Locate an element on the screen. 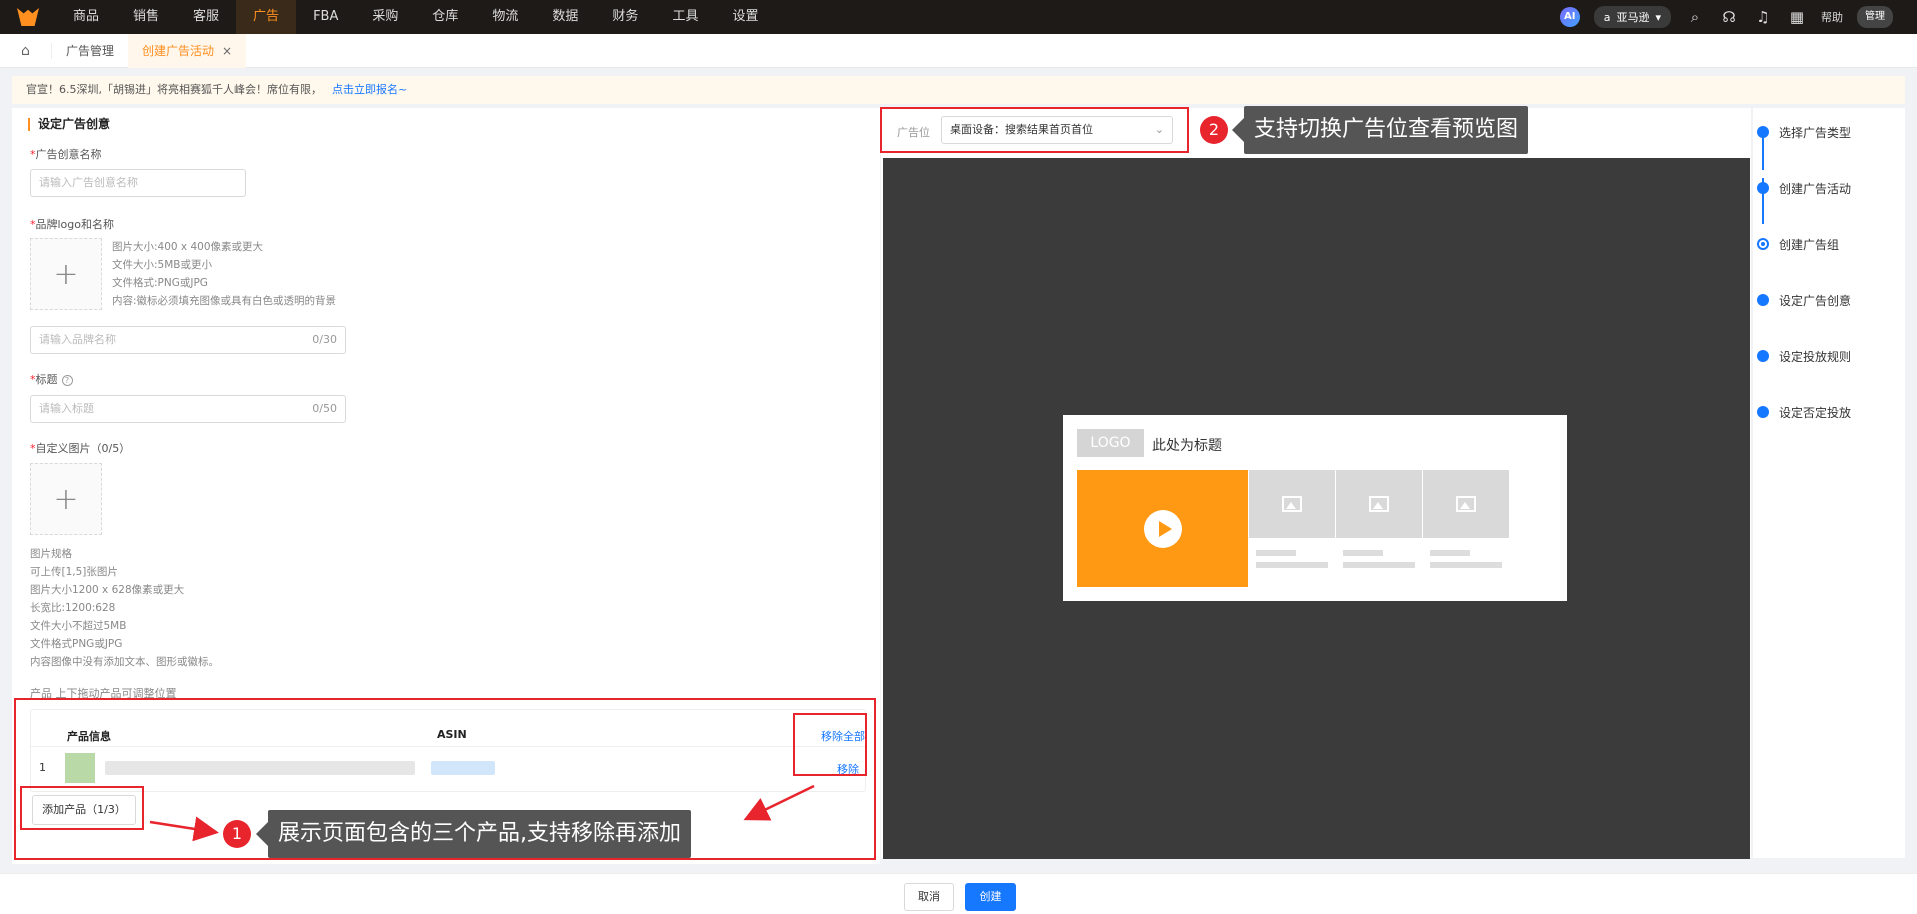 This screenshot has width=1917, height=914. step-create-campaign: 创建广告活动 is located at coordinates (1804, 188).